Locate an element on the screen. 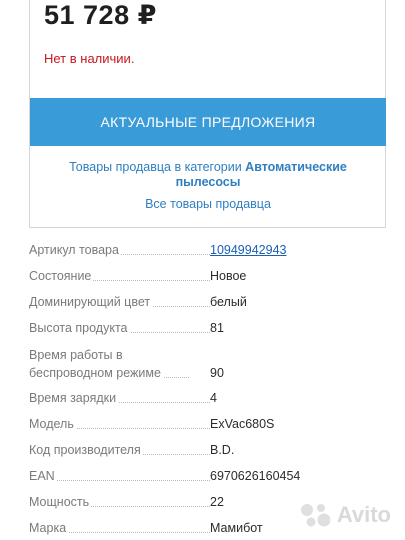  spec-row: EAN 6970626160454 is located at coordinates (209, 476).